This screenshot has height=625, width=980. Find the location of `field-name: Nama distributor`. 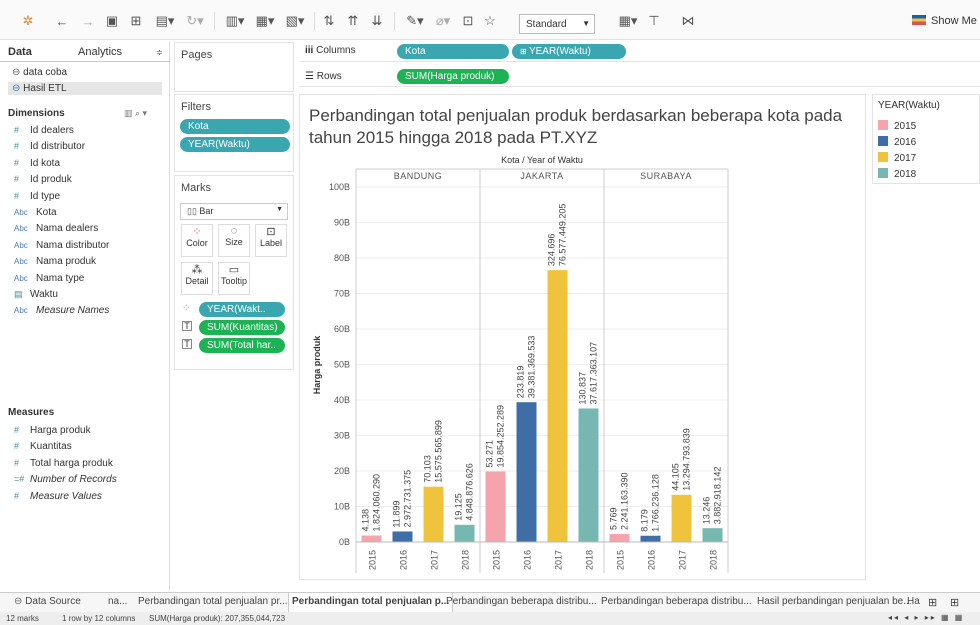

field-name: Nama distributor is located at coordinates (73, 245).